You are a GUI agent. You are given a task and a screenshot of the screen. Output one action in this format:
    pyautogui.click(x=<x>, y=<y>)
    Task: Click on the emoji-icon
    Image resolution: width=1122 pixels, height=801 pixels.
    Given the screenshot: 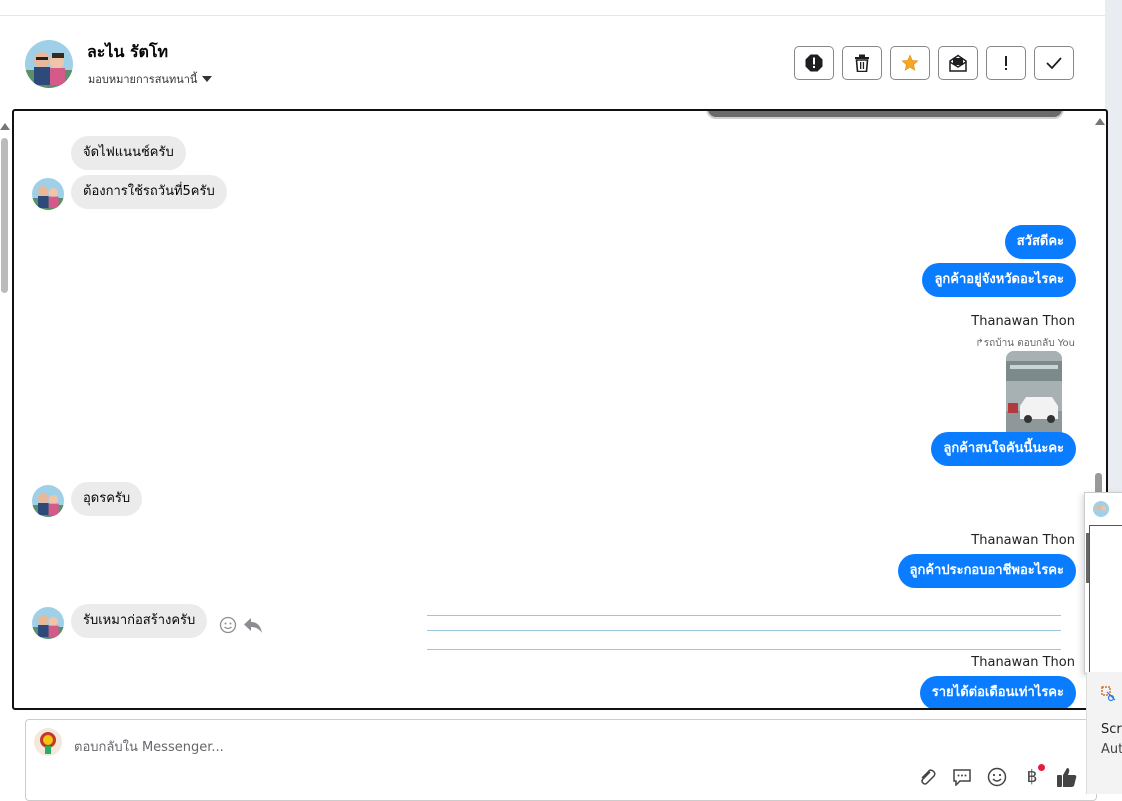 What is the action you would take?
    pyautogui.click(x=997, y=777)
    